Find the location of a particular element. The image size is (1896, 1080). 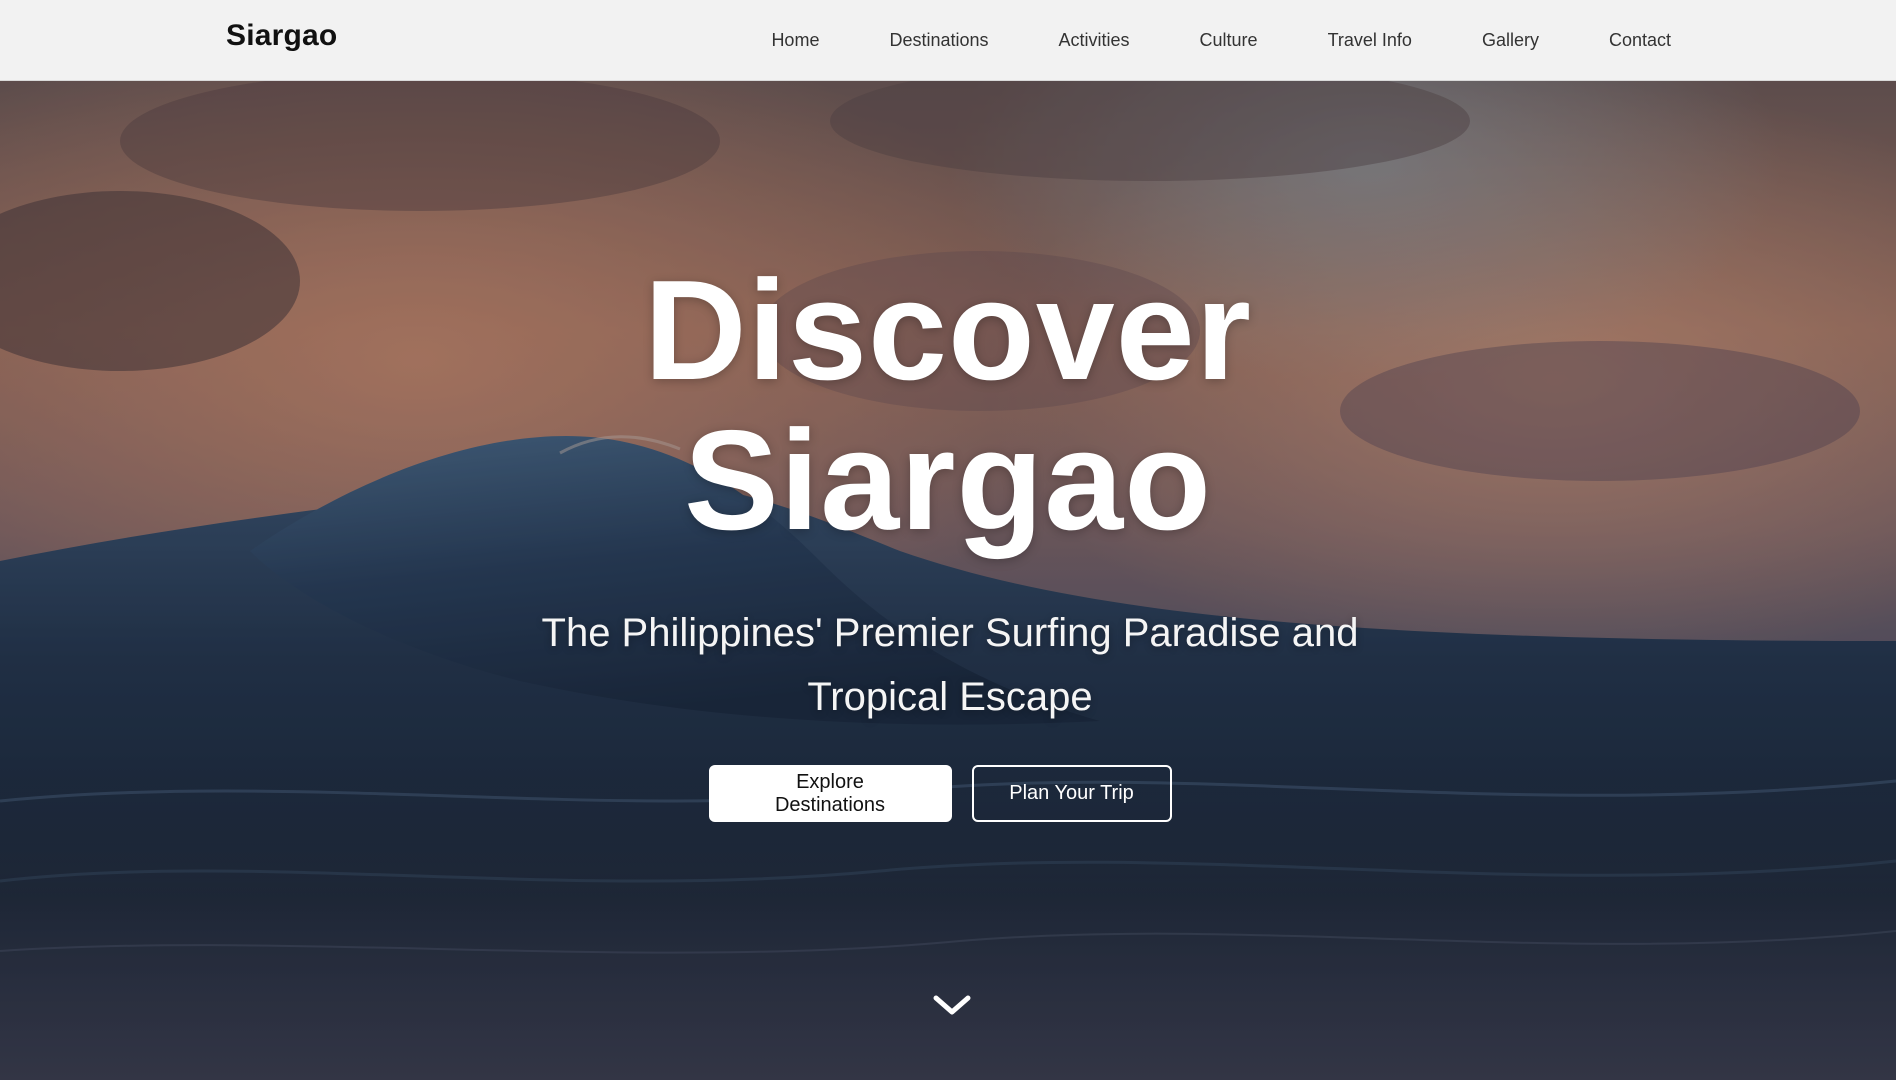

site-logo: Siargao is located at coordinates (281, 36).